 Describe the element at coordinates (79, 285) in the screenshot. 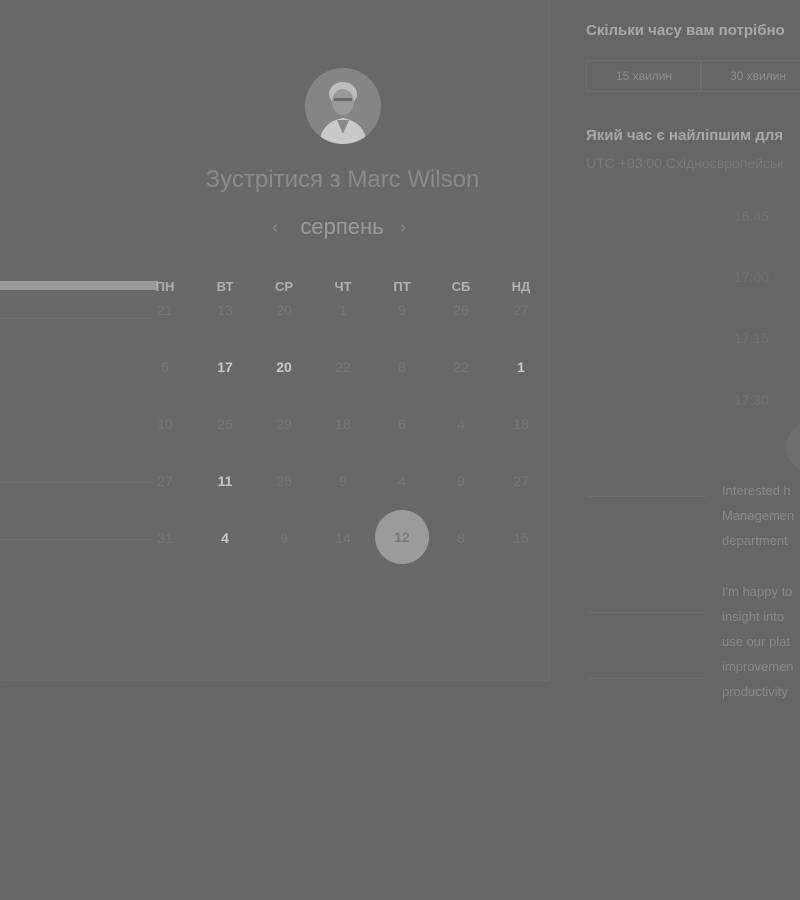

I see `loading-bar` at that location.